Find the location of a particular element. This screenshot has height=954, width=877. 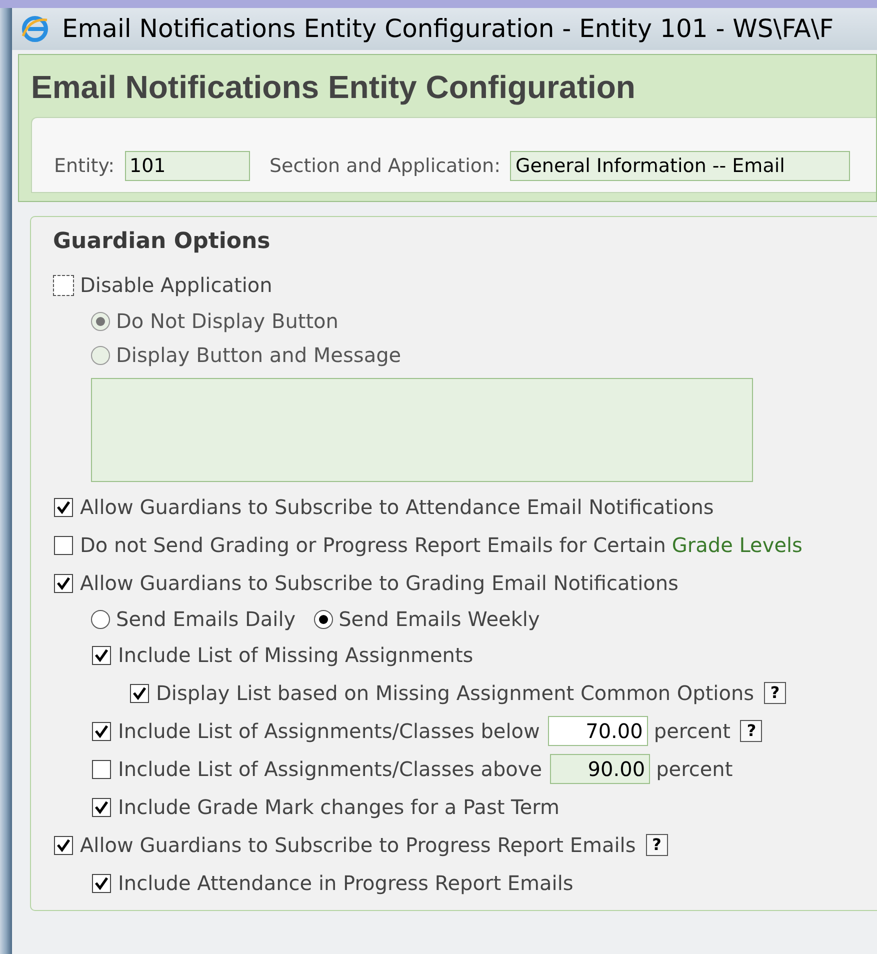

option-label: Disable Application is located at coordinates (176, 285).